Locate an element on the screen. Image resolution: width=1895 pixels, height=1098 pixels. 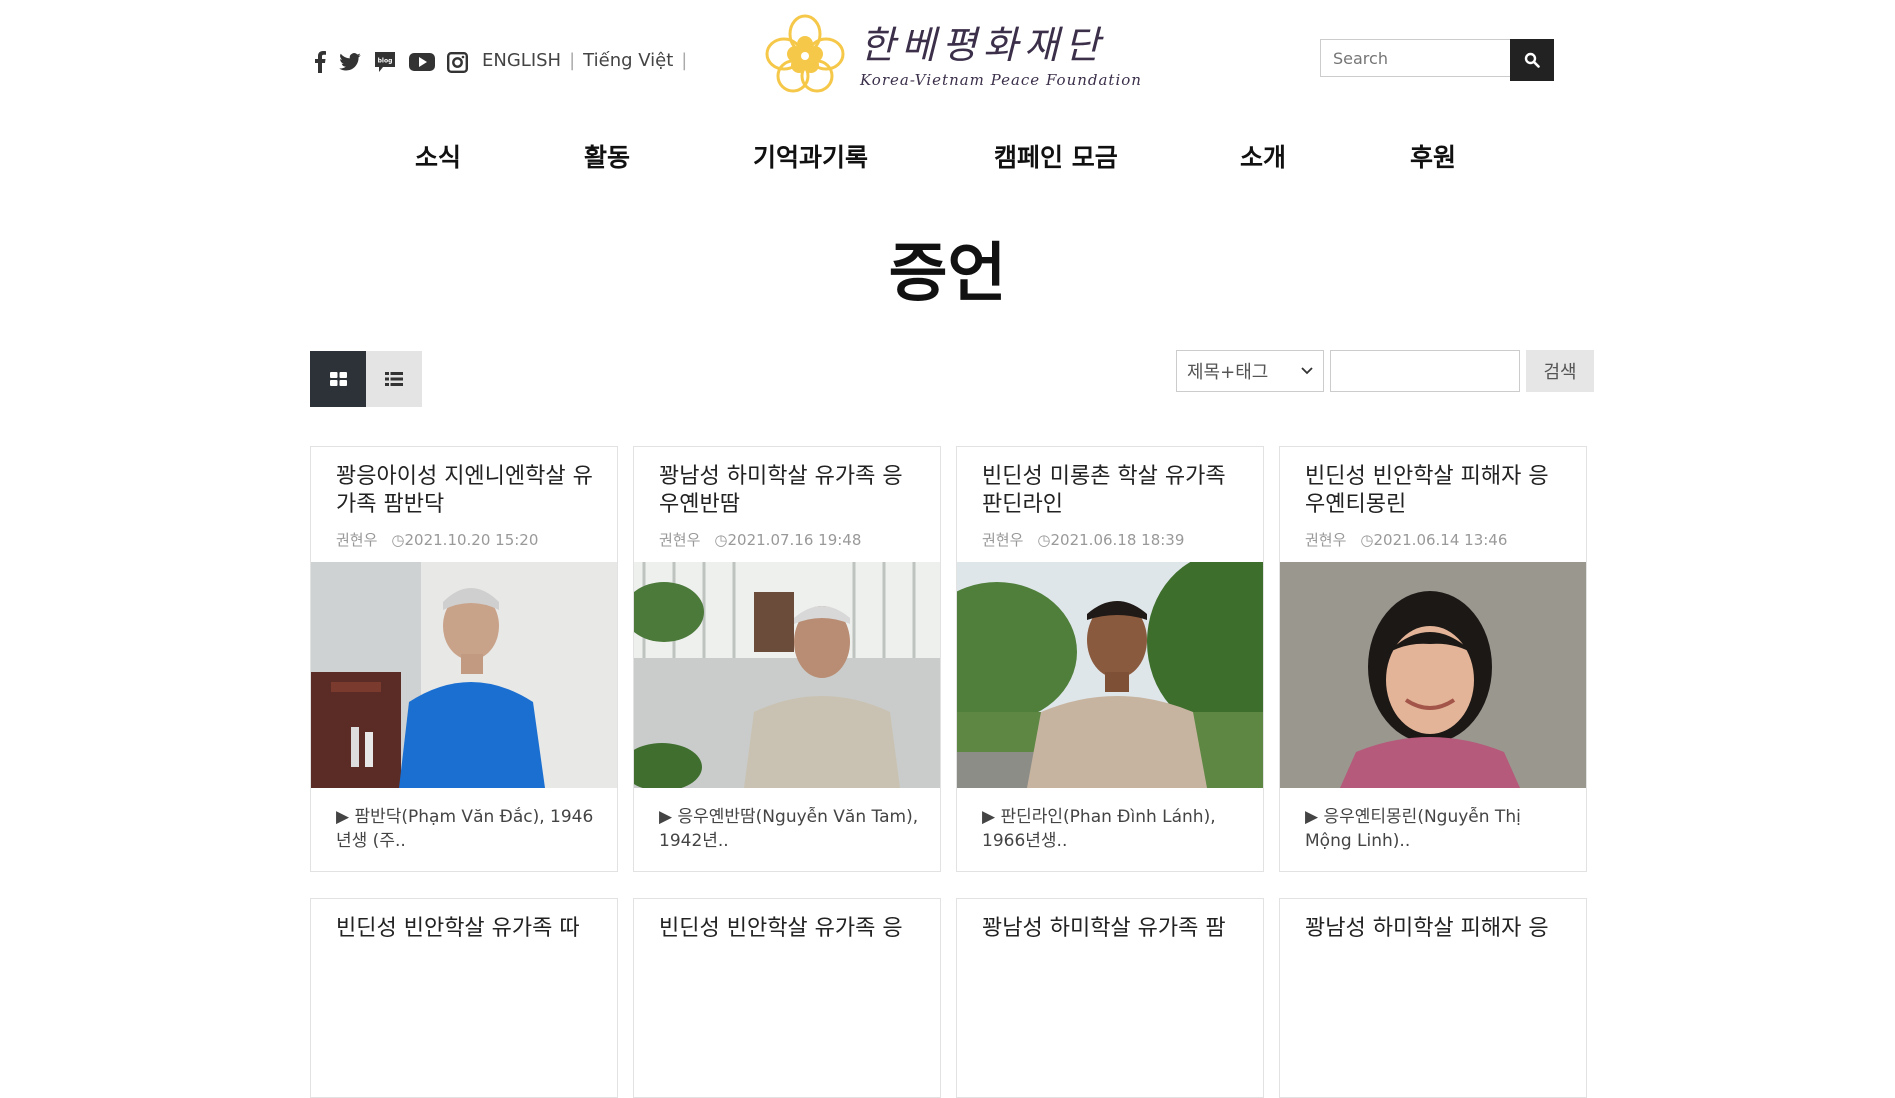
post-excerpt: ▶ 판딘라인(Phan Đình Lánh), 1966년생.. is located at coordinates (1099, 829).